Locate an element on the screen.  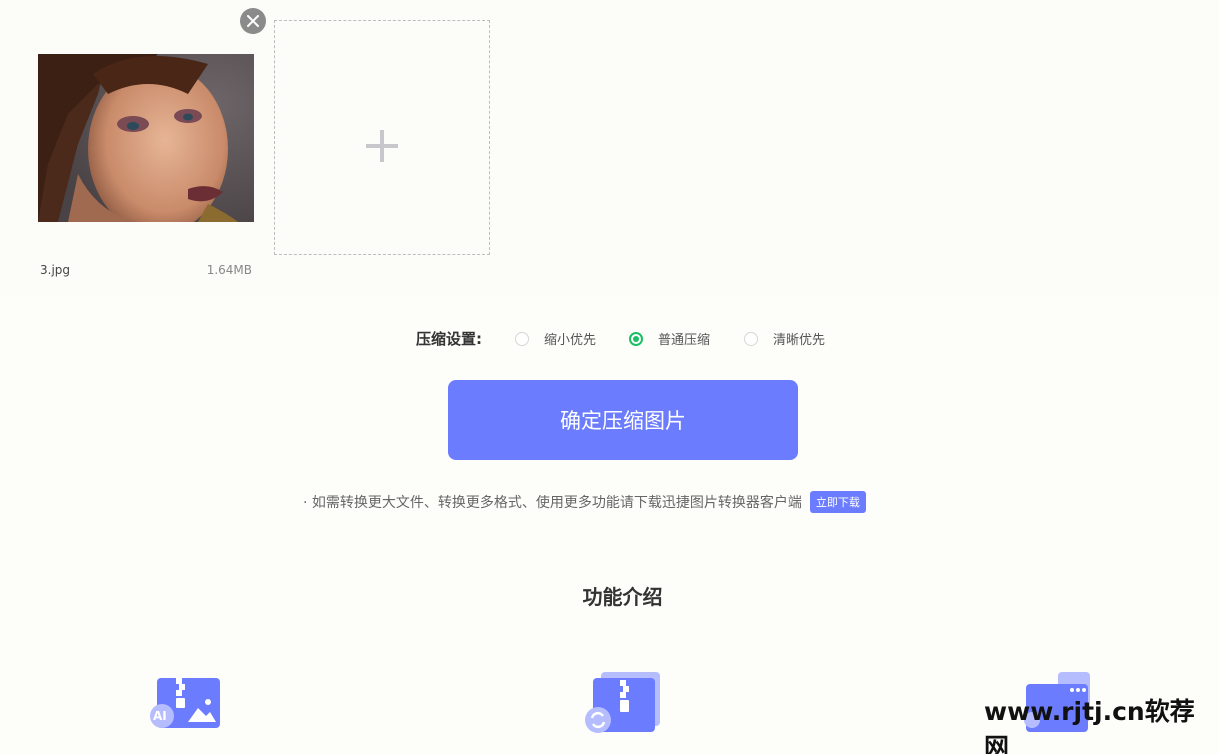
file-card: 3.jpg 1.64MB is located at coordinates (145, 152).